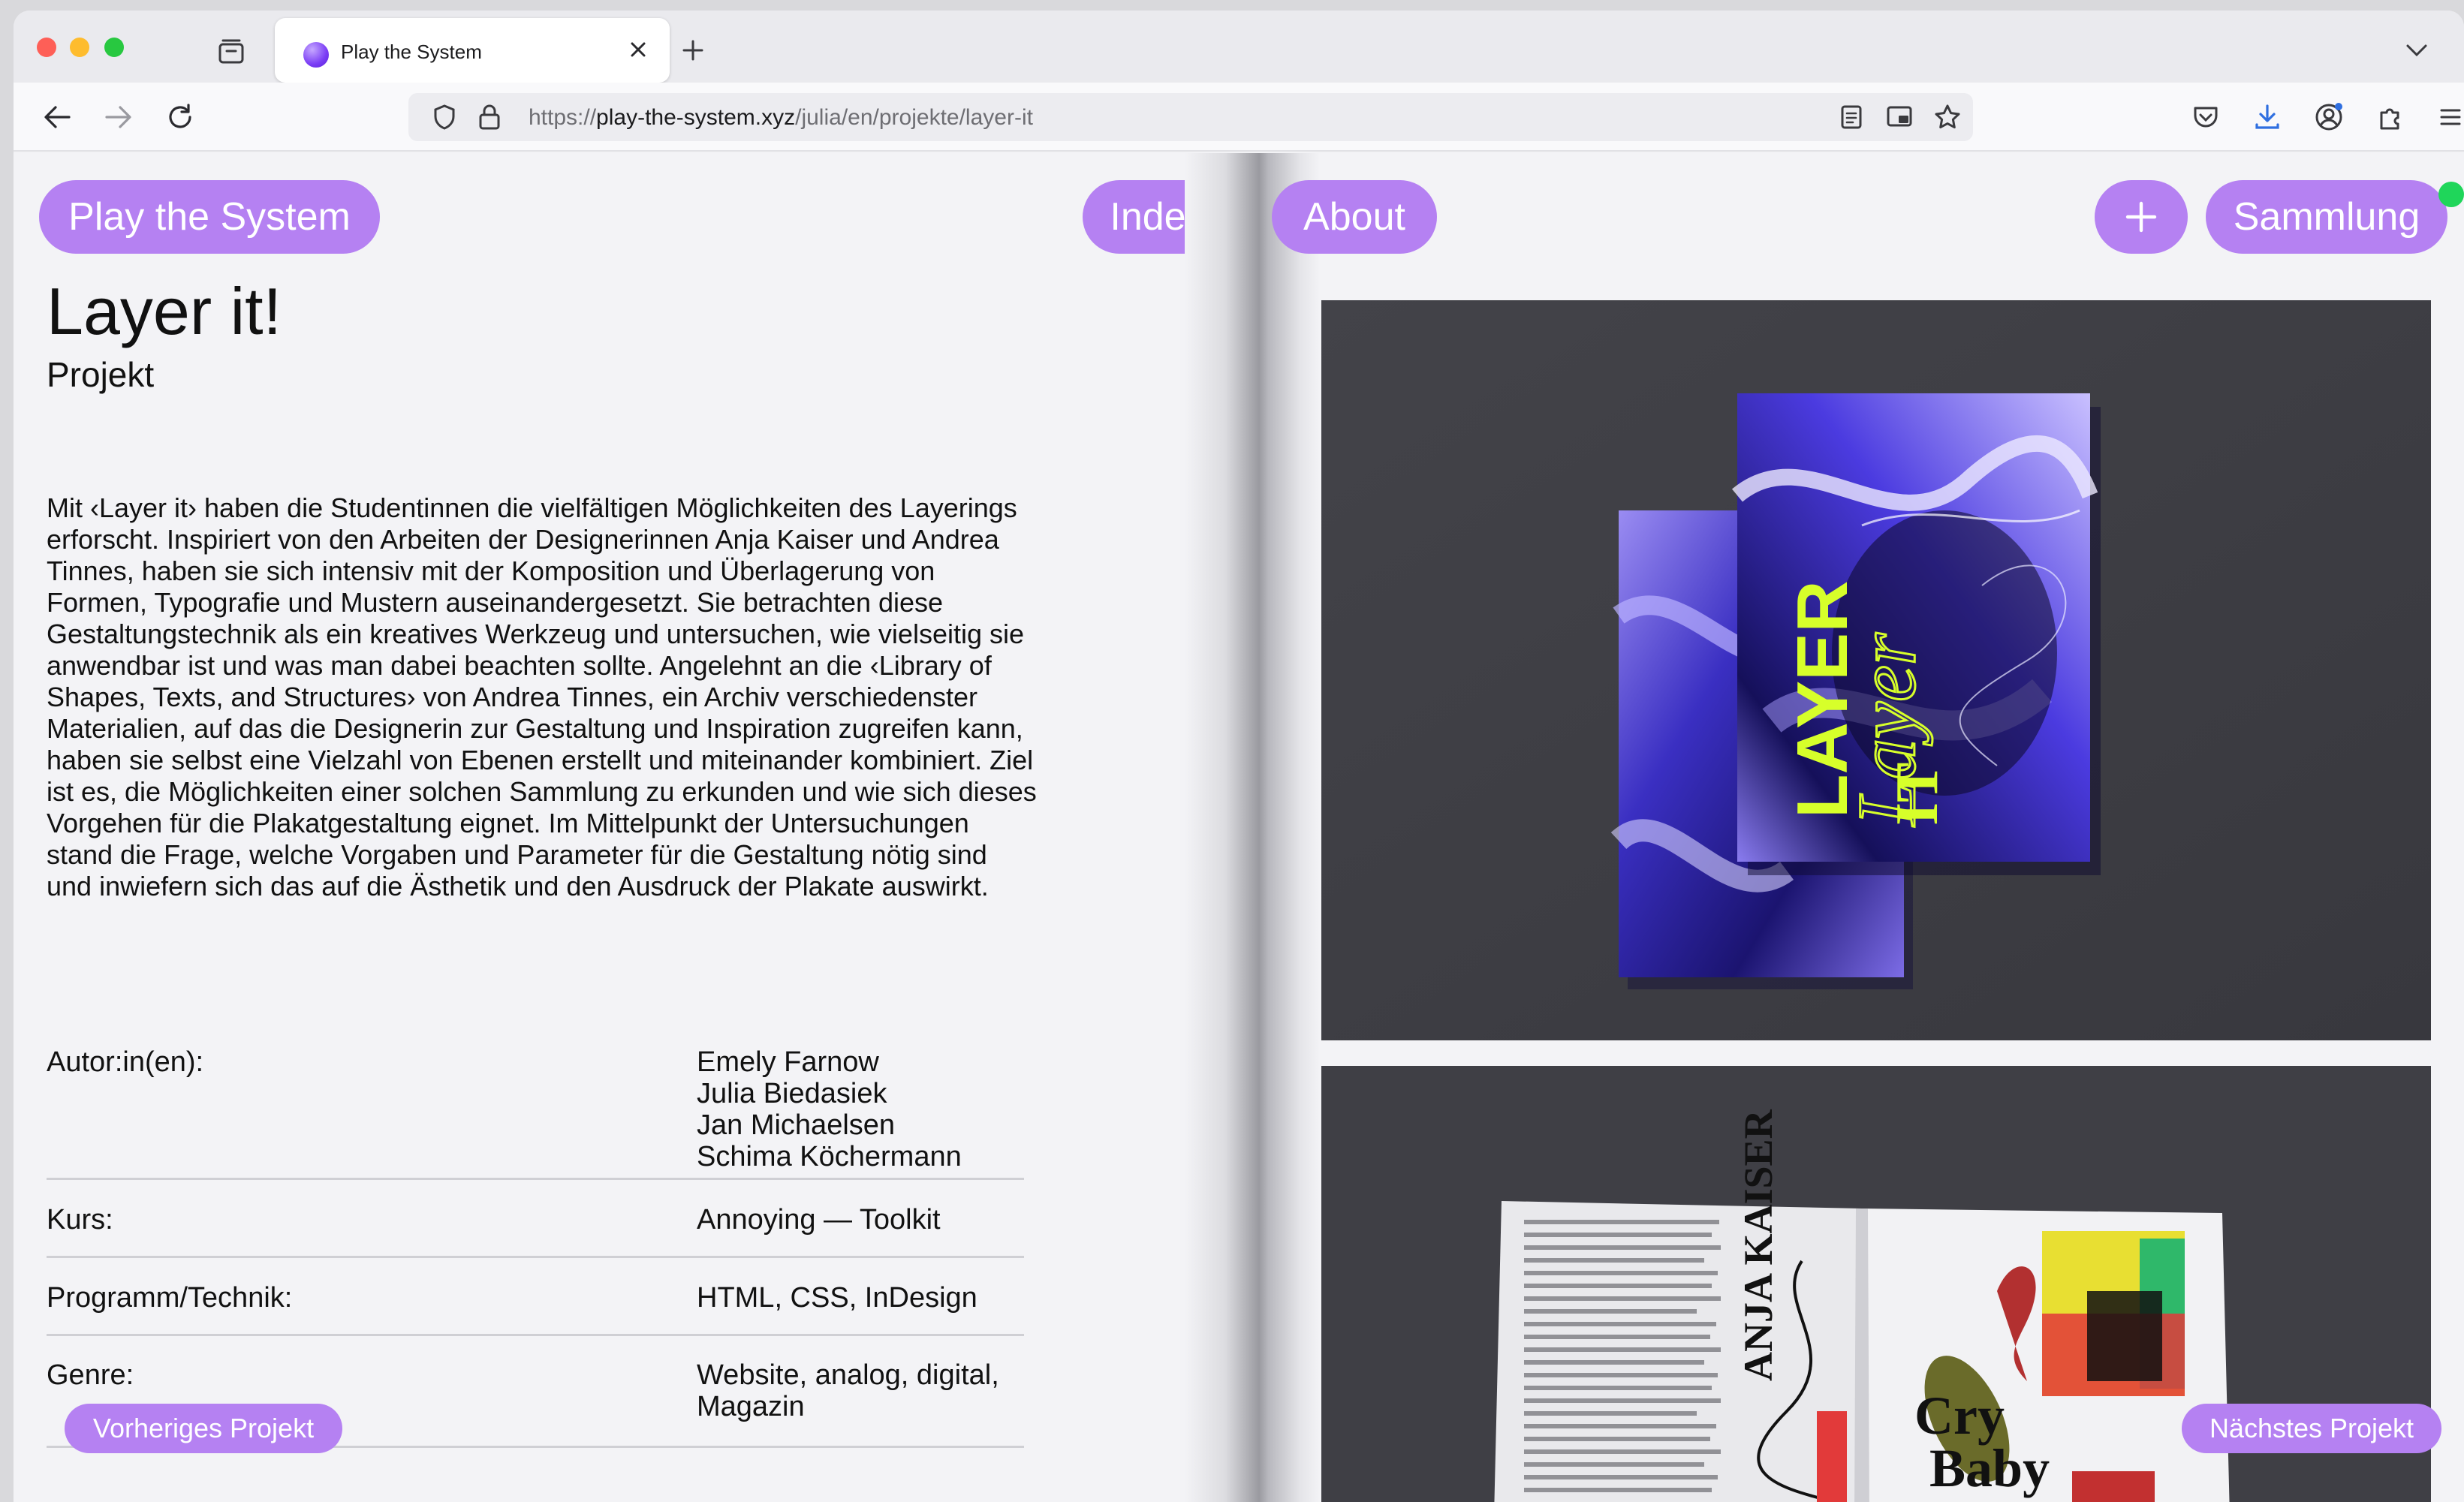 The width and height of the screenshot is (2464, 1502). I want to click on extensions-button, so click(2390, 117).